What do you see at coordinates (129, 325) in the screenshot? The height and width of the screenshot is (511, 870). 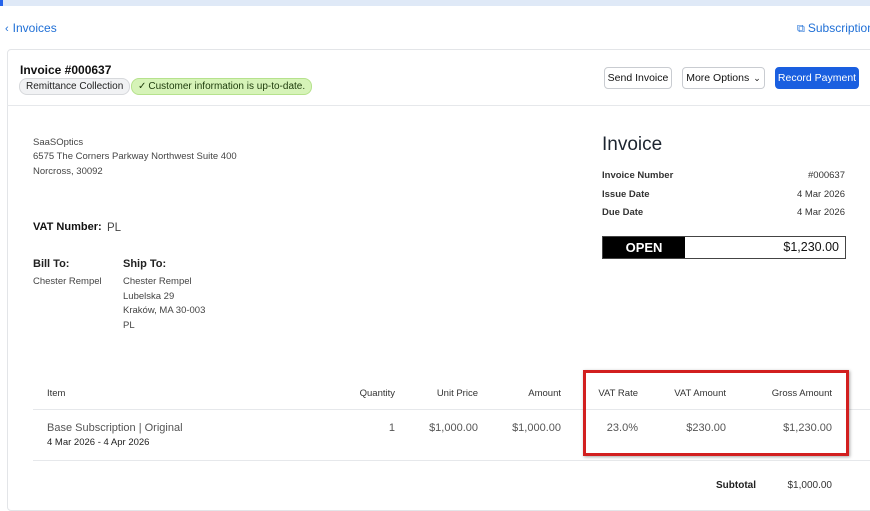 I see `ship-to-country: PL` at bounding box center [129, 325].